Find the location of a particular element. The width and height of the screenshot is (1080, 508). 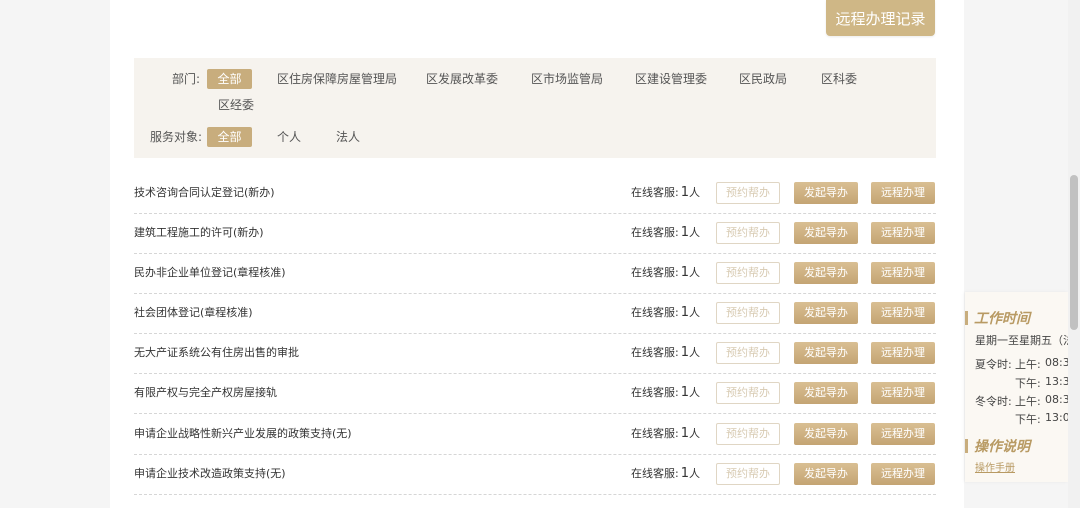

dept-chip-science: 区科委 is located at coordinates (839, 79).